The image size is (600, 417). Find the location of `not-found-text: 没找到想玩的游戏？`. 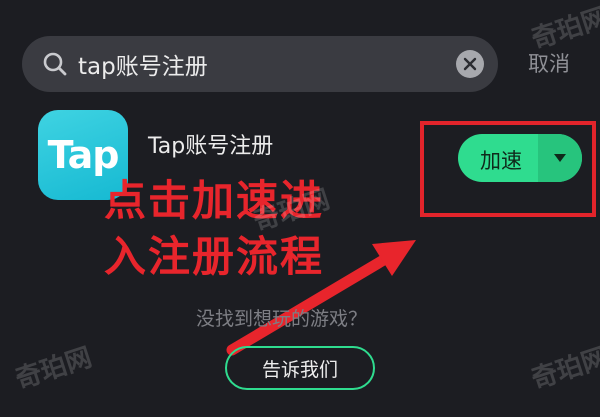

not-found-text: 没找到想玩的游戏？ is located at coordinates (282, 319).